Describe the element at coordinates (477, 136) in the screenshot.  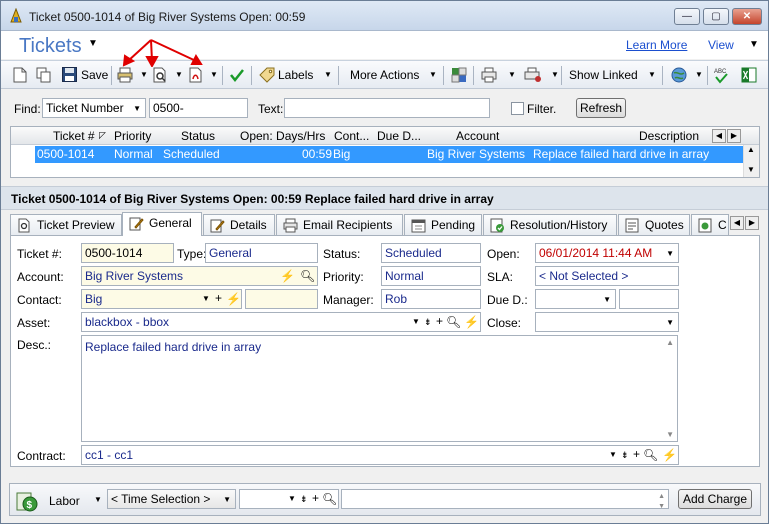
I see `col-account: Account` at that location.